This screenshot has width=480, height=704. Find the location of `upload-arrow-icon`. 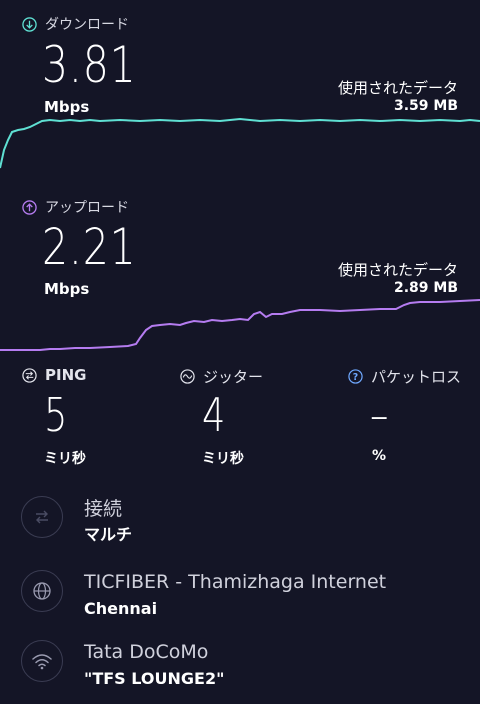

upload-arrow-icon is located at coordinates (29, 207).